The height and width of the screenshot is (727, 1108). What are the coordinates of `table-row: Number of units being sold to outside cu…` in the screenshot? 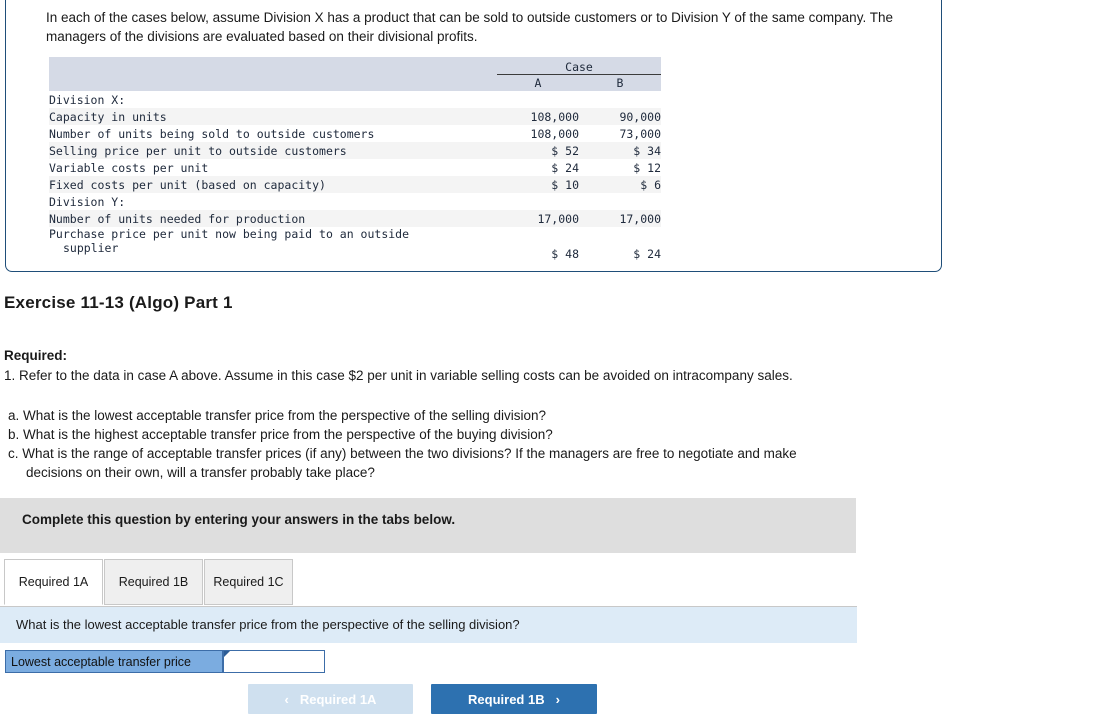 It's located at (355, 133).